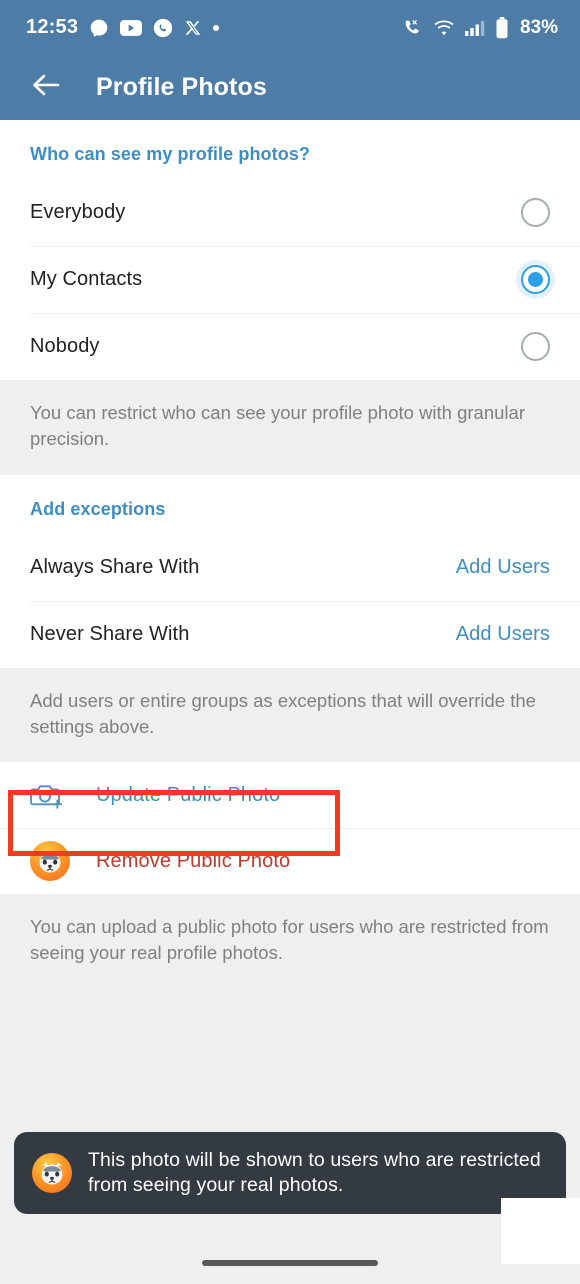 The width and height of the screenshot is (580, 1284). Describe the element at coordinates (535, 279) in the screenshot. I see `radio-my-contacts` at that location.